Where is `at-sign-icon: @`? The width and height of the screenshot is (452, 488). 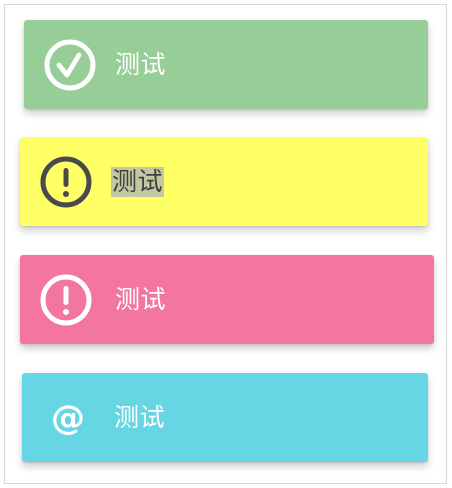
at-sign-icon: @ is located at coordinates (68, 418).